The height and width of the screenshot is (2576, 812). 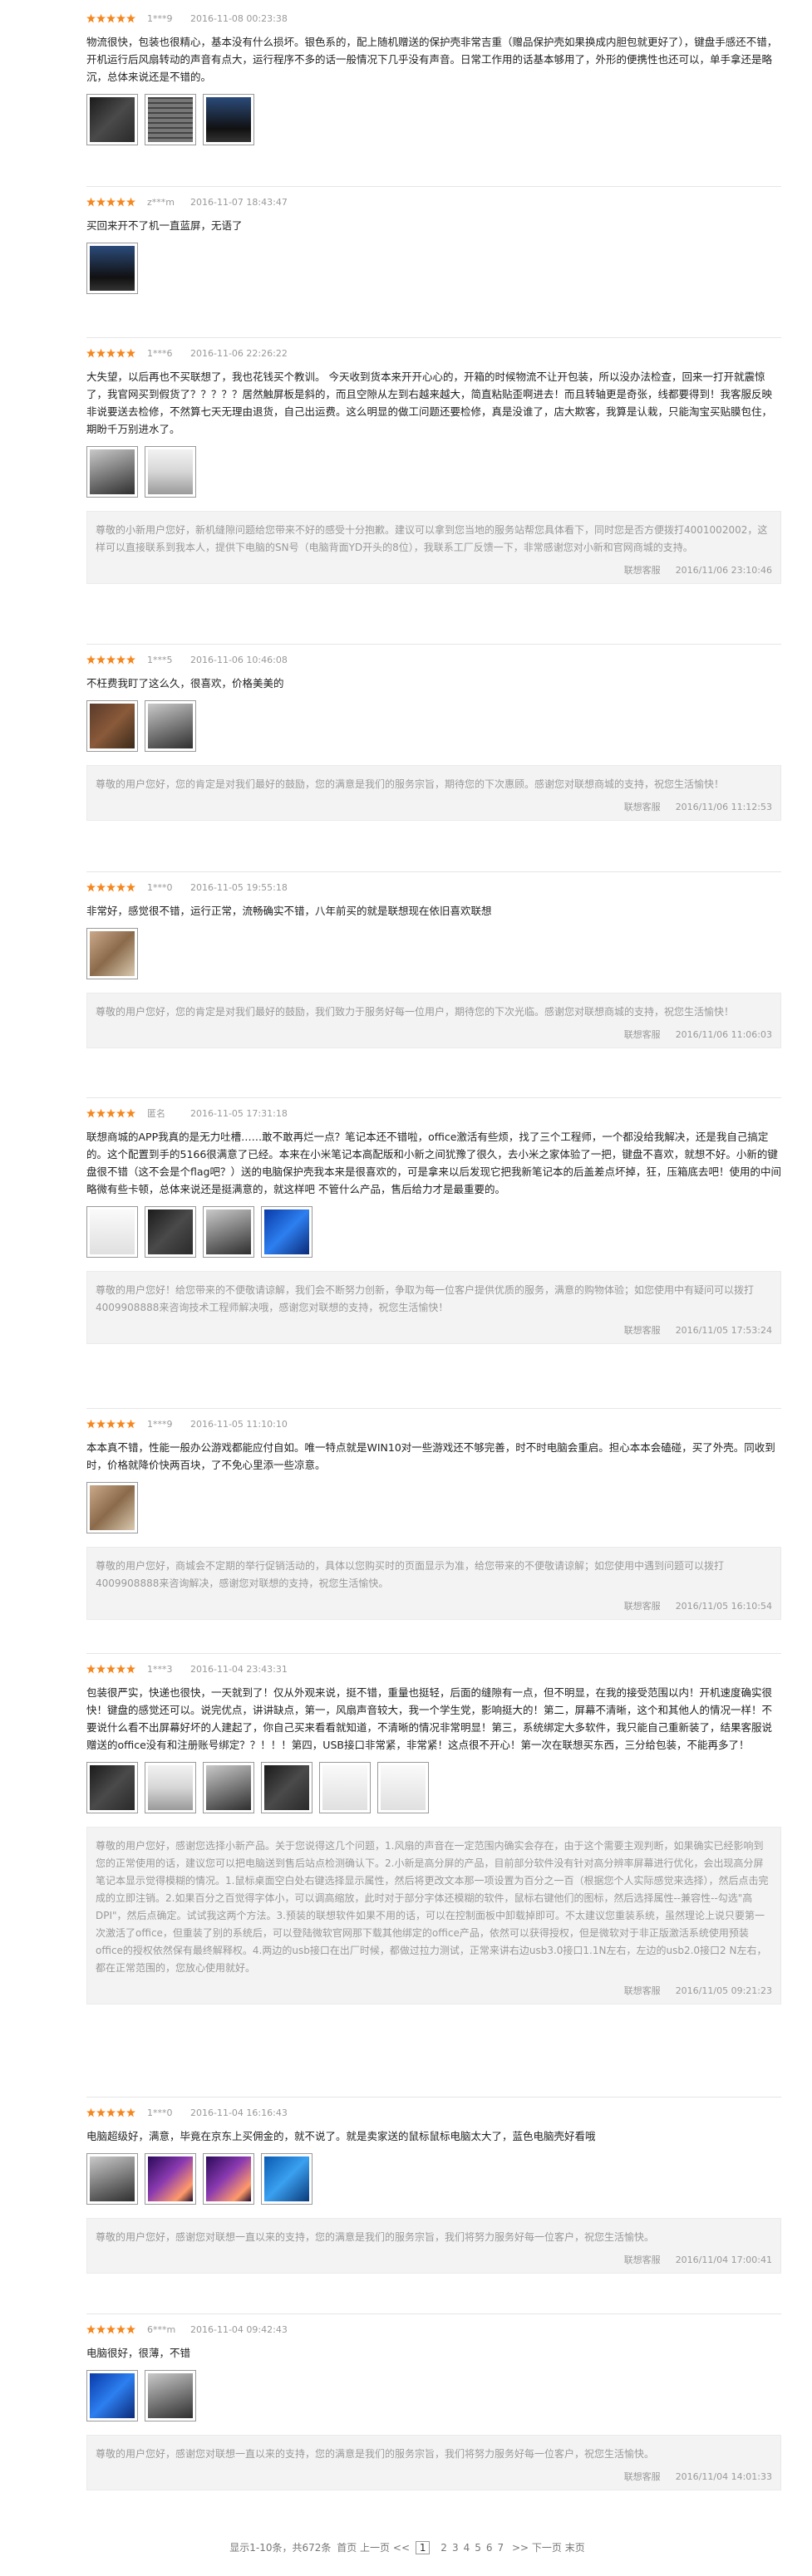 I want to click on reply-footer: 联想客服 2016/11/04 14:01:33, so click(x=434, y=2476).